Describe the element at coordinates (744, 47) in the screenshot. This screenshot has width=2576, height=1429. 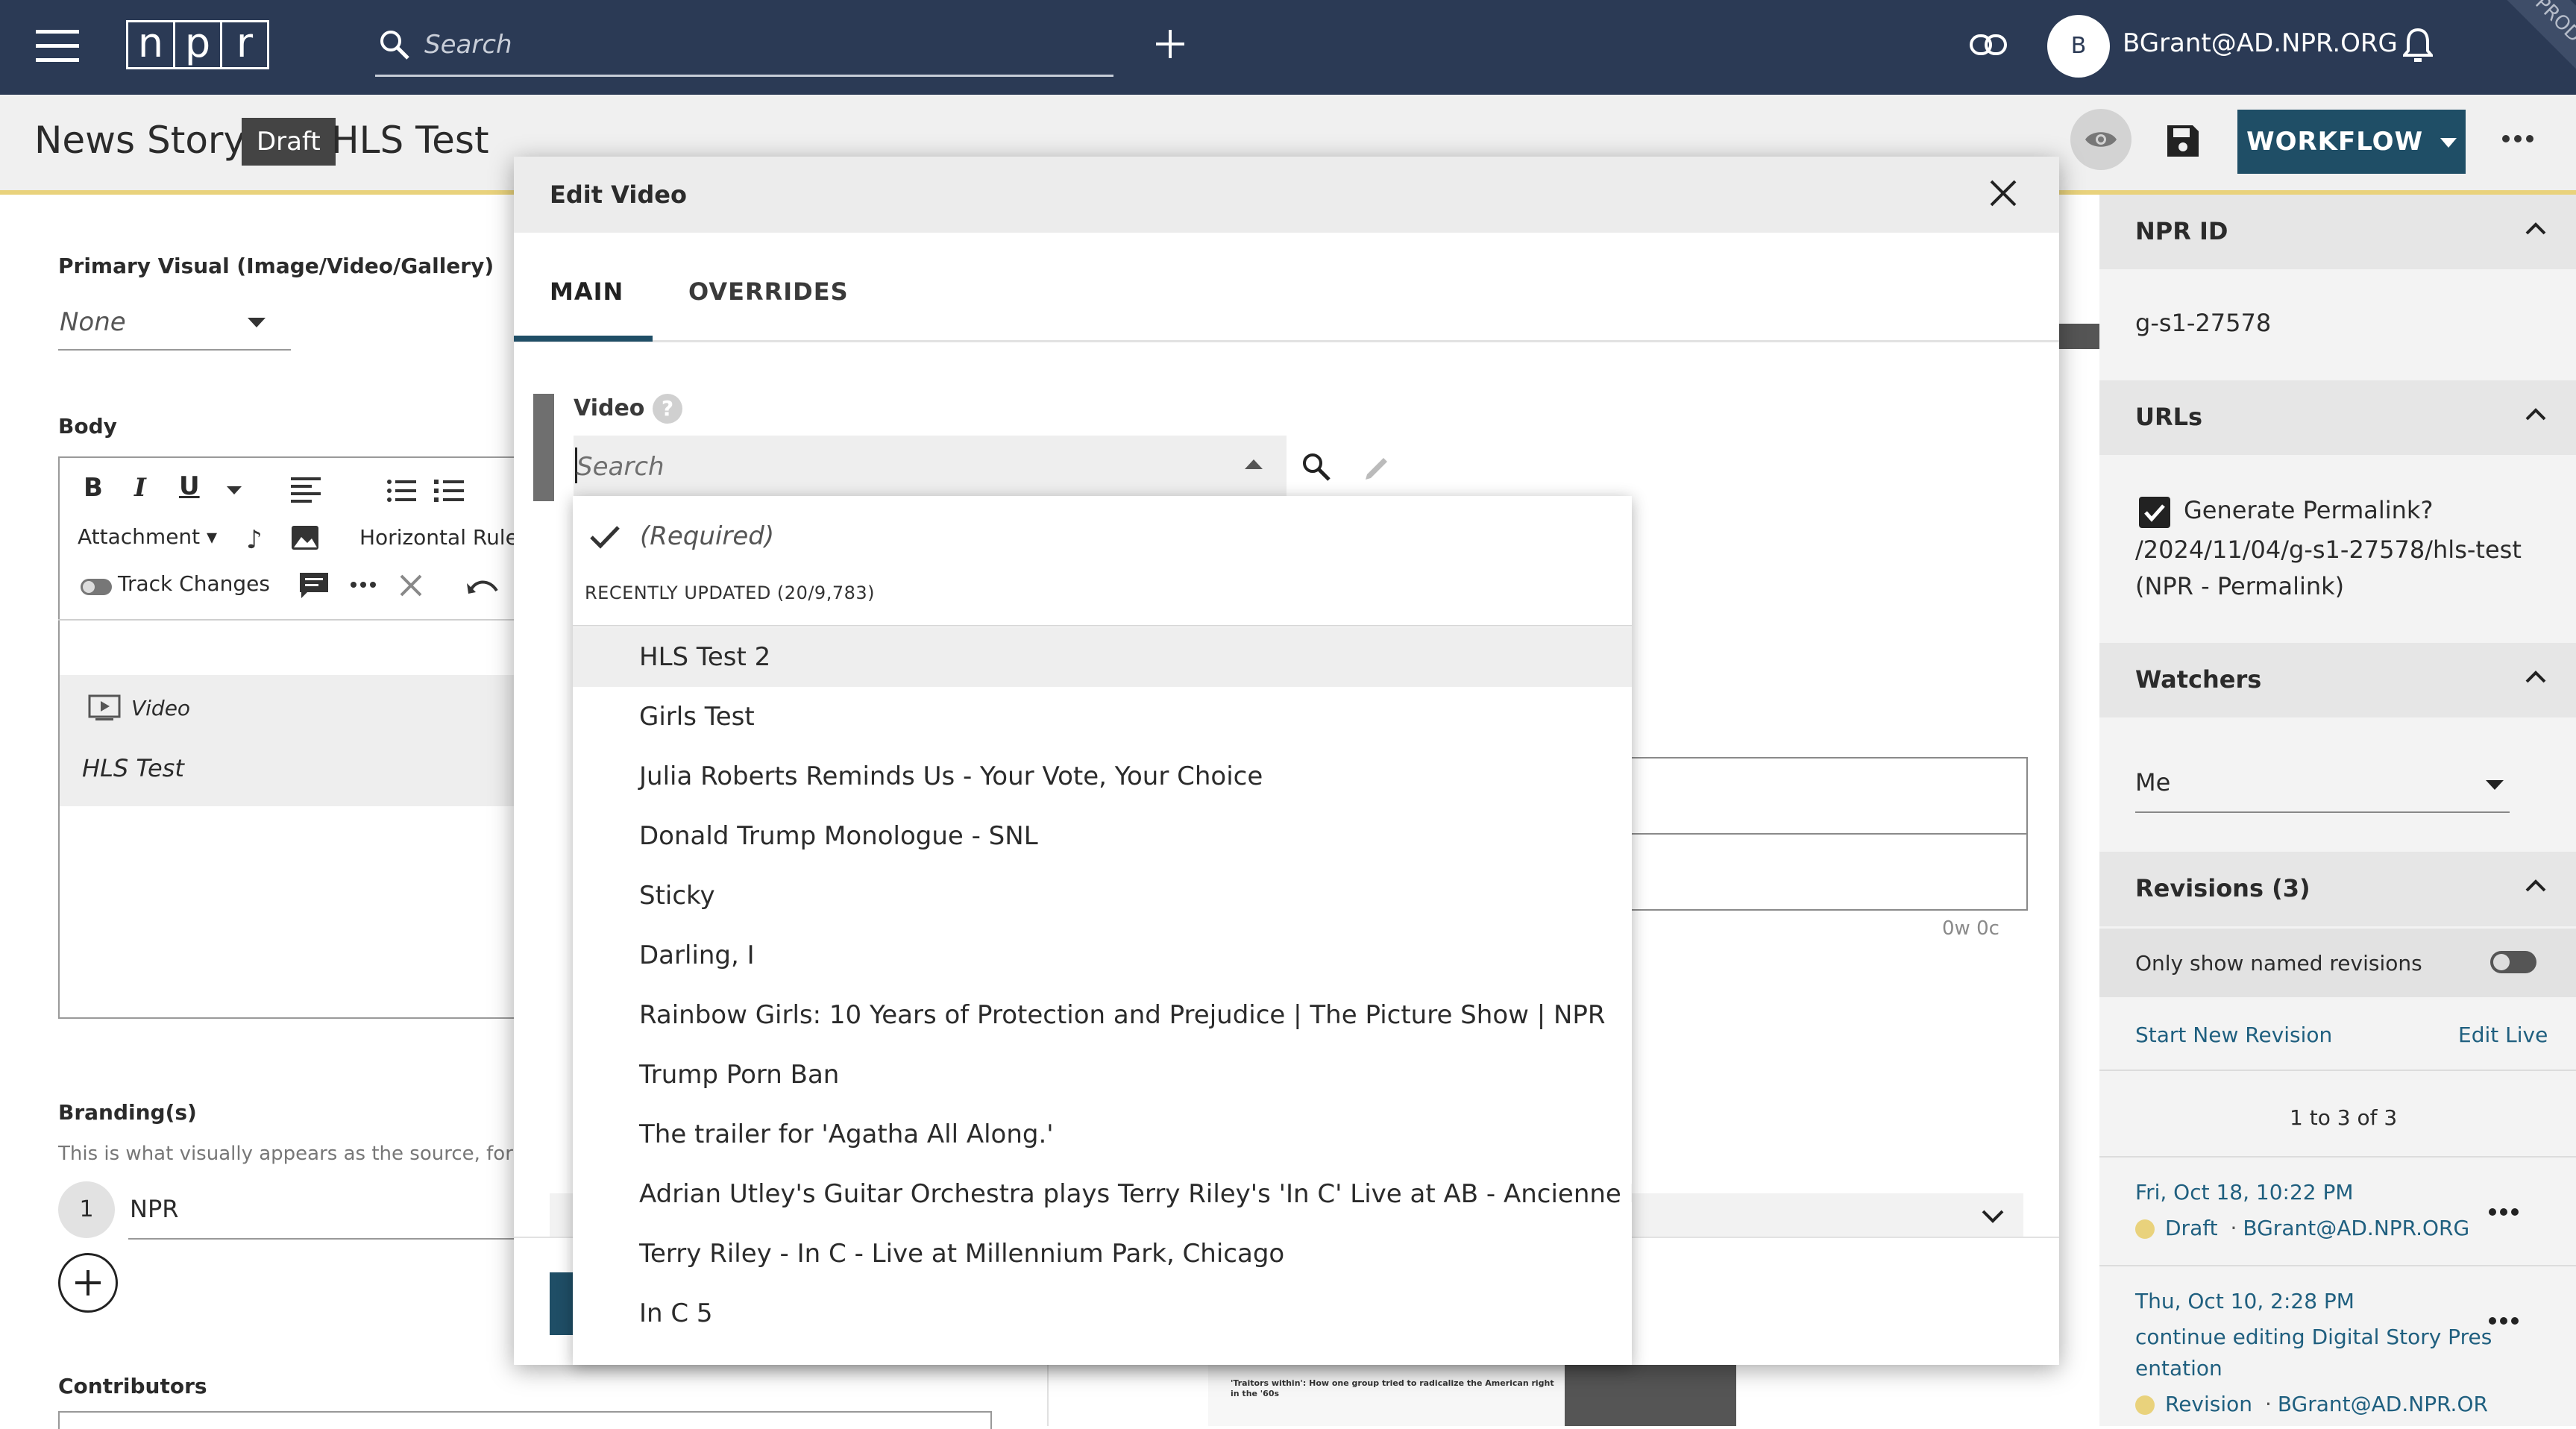
I see `global-search-input: Search` at that location.